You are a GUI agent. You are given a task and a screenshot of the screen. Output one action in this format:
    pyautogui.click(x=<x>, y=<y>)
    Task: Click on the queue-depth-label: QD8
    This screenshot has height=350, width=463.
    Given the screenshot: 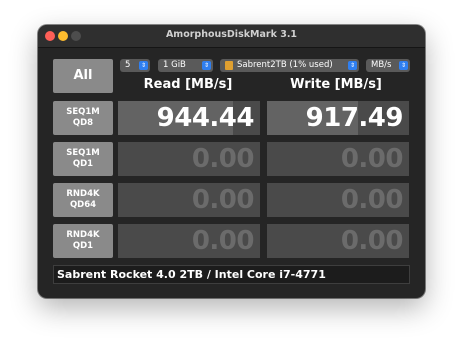 What is the action you would take?
    pyautogui.click(x=83, y=123)
    